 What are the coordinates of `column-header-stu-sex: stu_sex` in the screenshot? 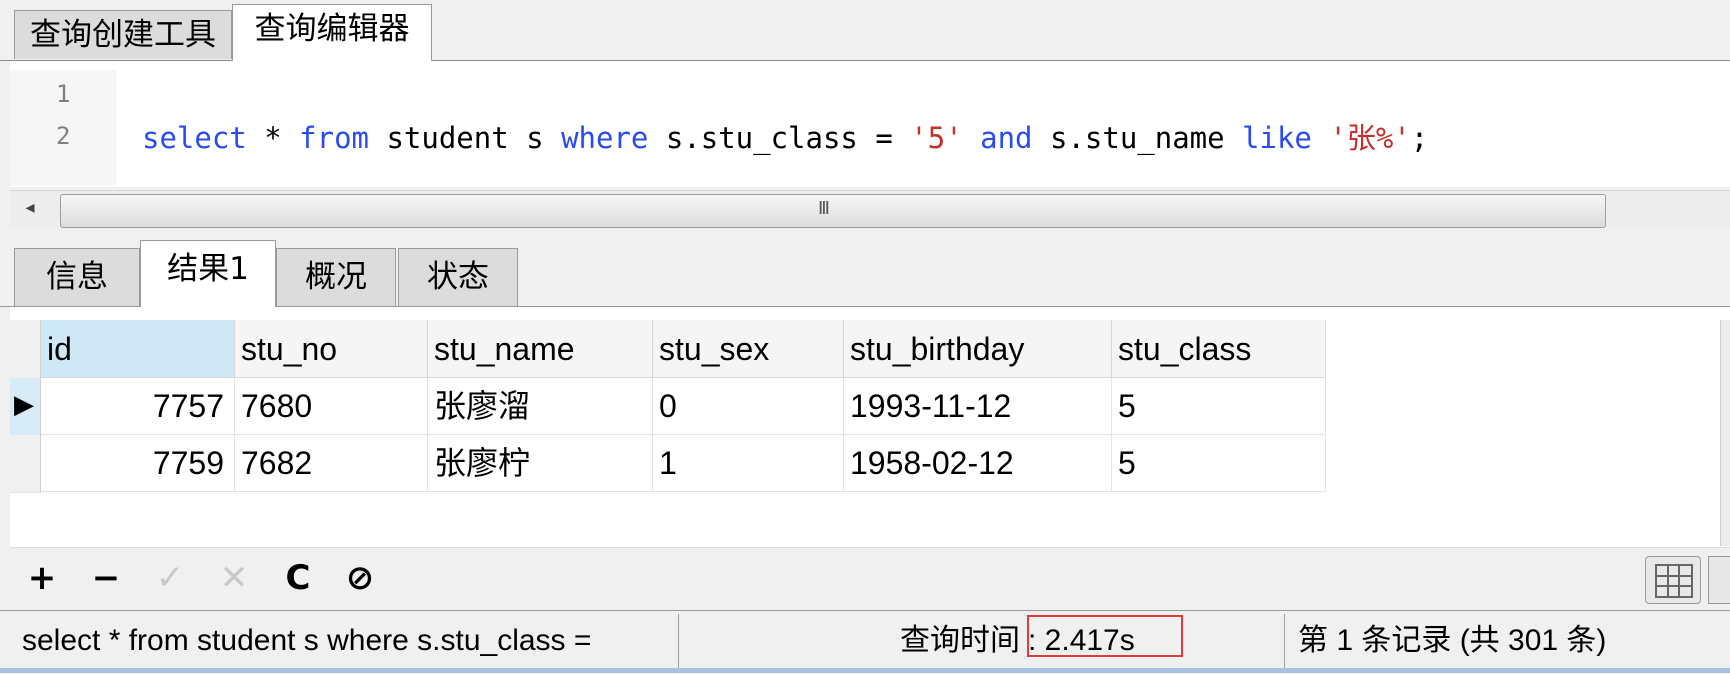 It's located at (748, 349).